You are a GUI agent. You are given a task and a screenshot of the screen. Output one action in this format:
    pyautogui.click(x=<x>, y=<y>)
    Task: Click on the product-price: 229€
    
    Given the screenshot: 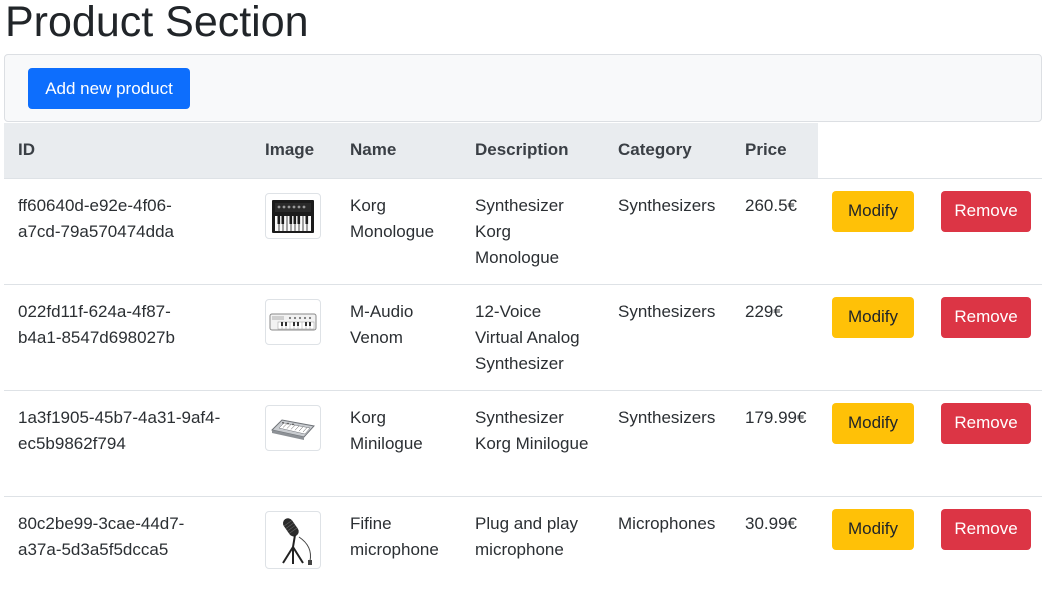 What is the action you would take?
    pyautogui.click(x=774, y=336)
    